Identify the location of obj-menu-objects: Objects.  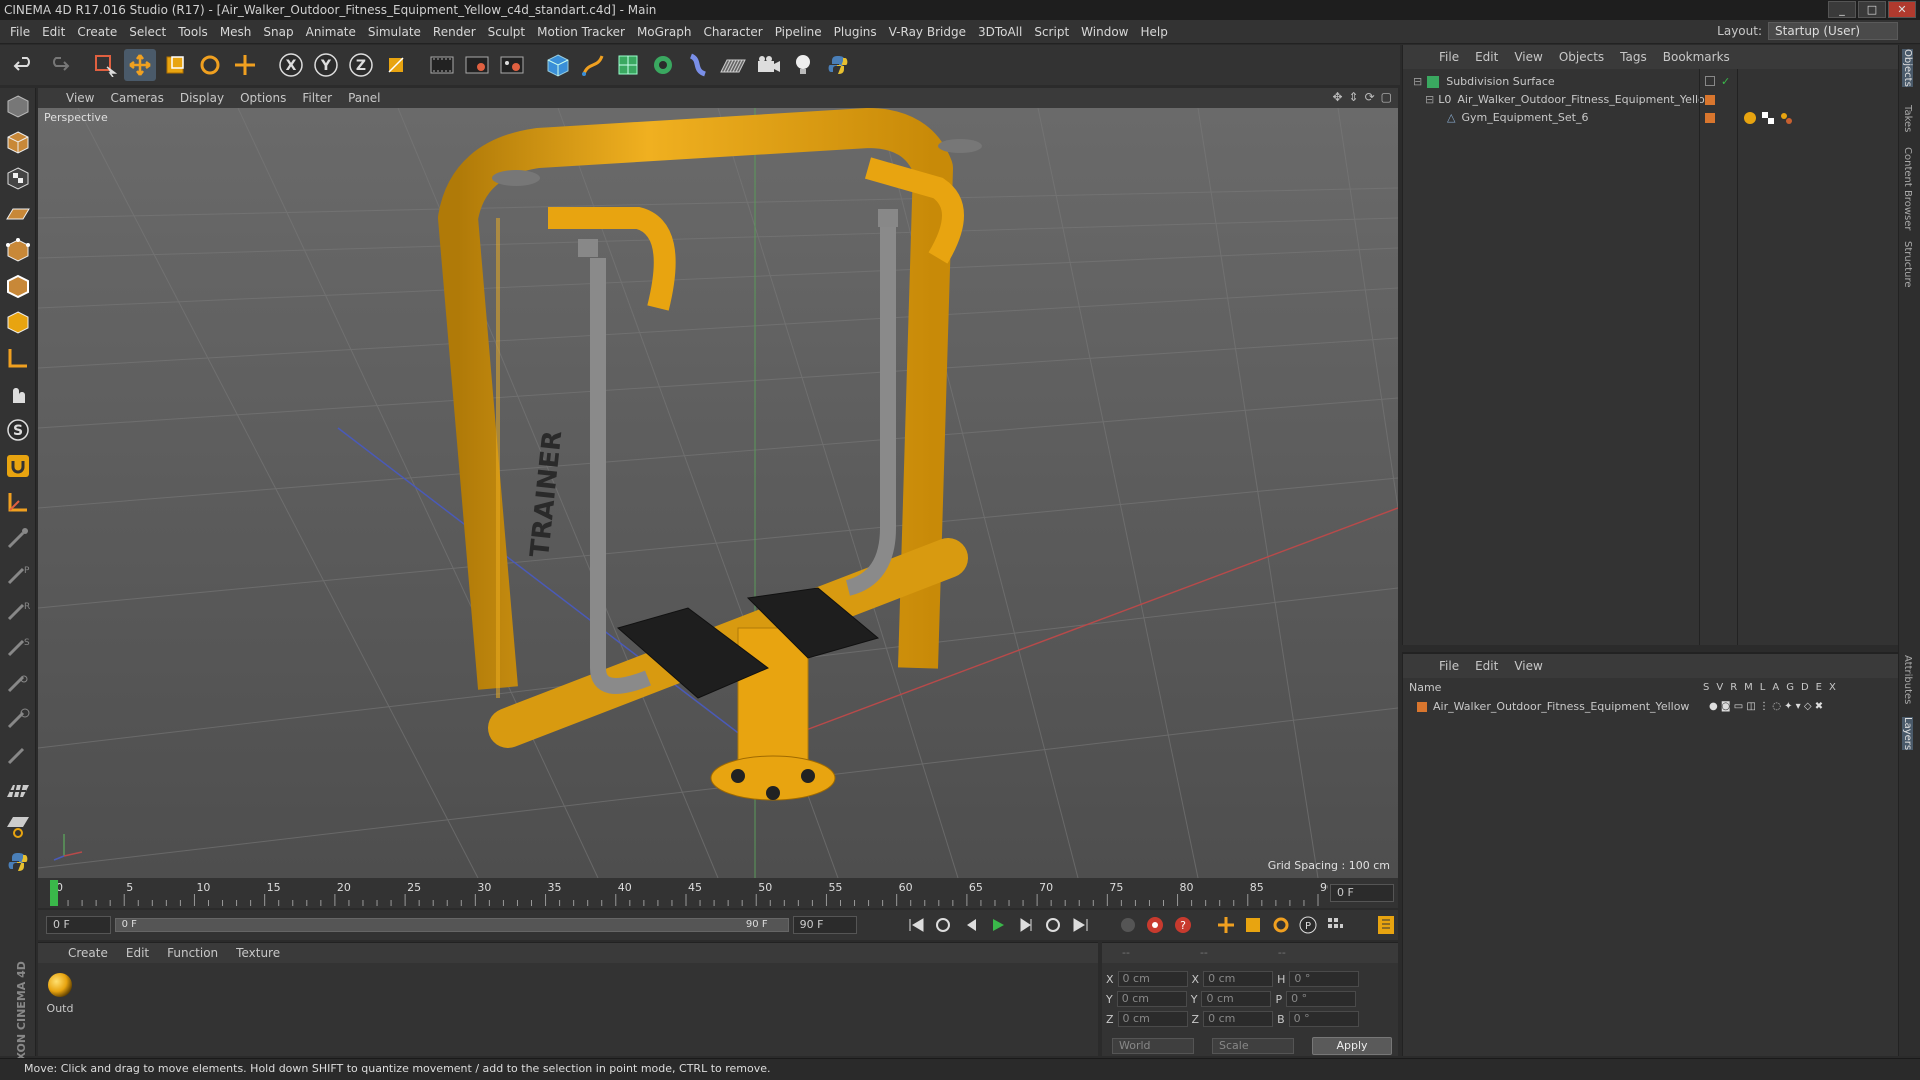
(1581, 57).